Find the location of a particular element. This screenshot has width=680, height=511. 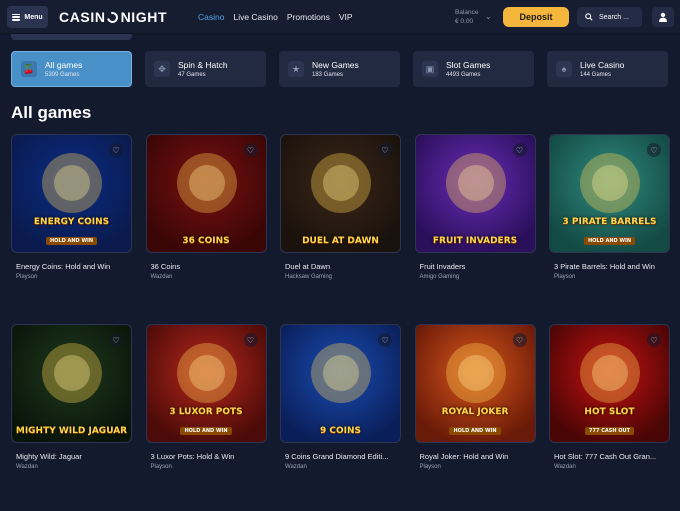

game-thumbnail: 36 COINS ♡ is located at coordinates (206, 193).